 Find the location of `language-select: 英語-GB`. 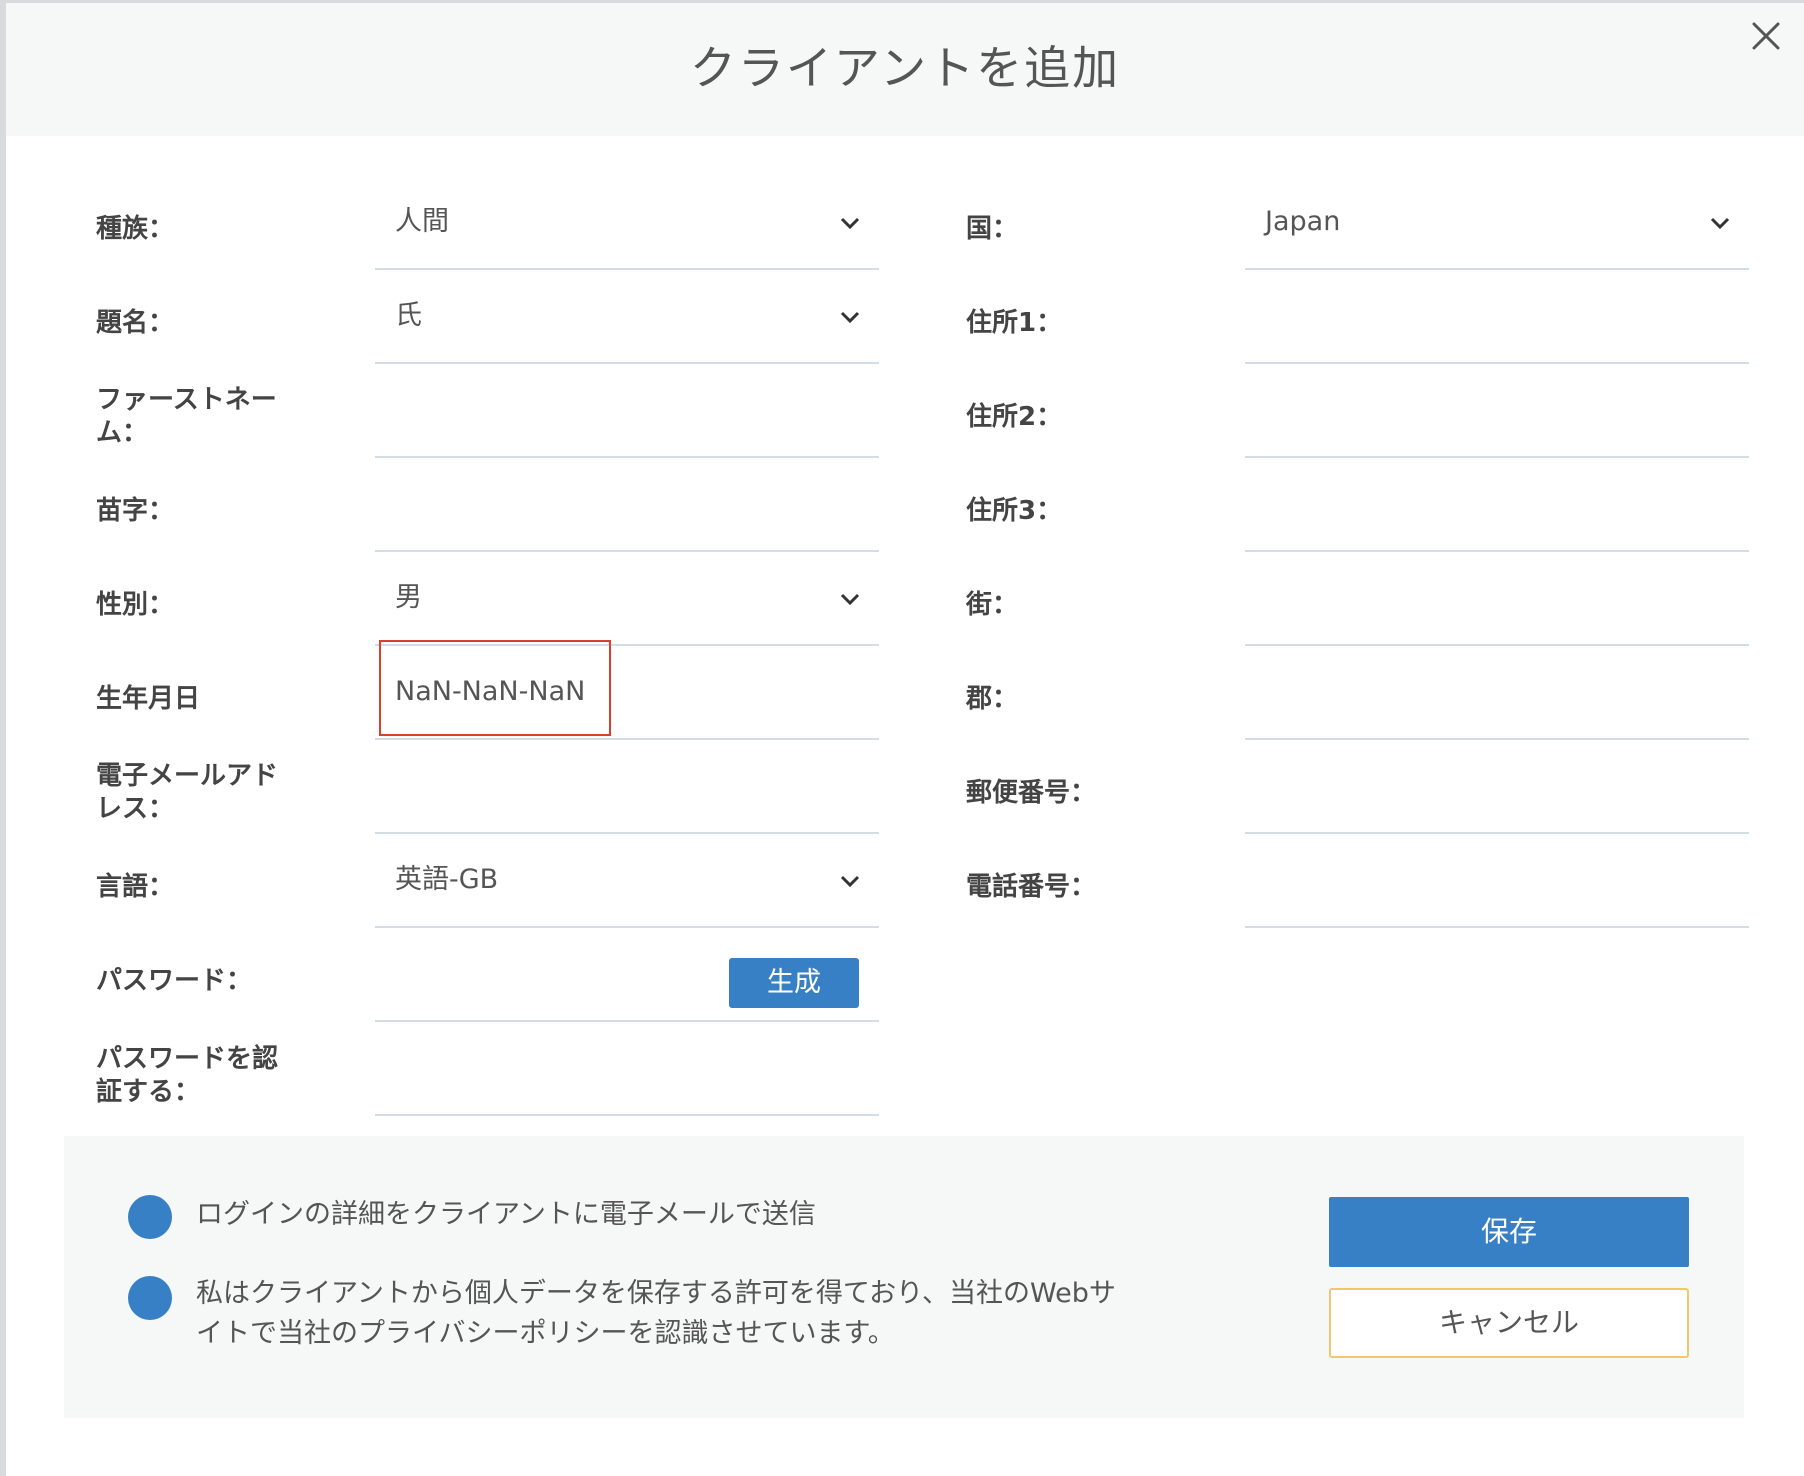

language-select: 英語-GB is located at coordinates (627, 881).